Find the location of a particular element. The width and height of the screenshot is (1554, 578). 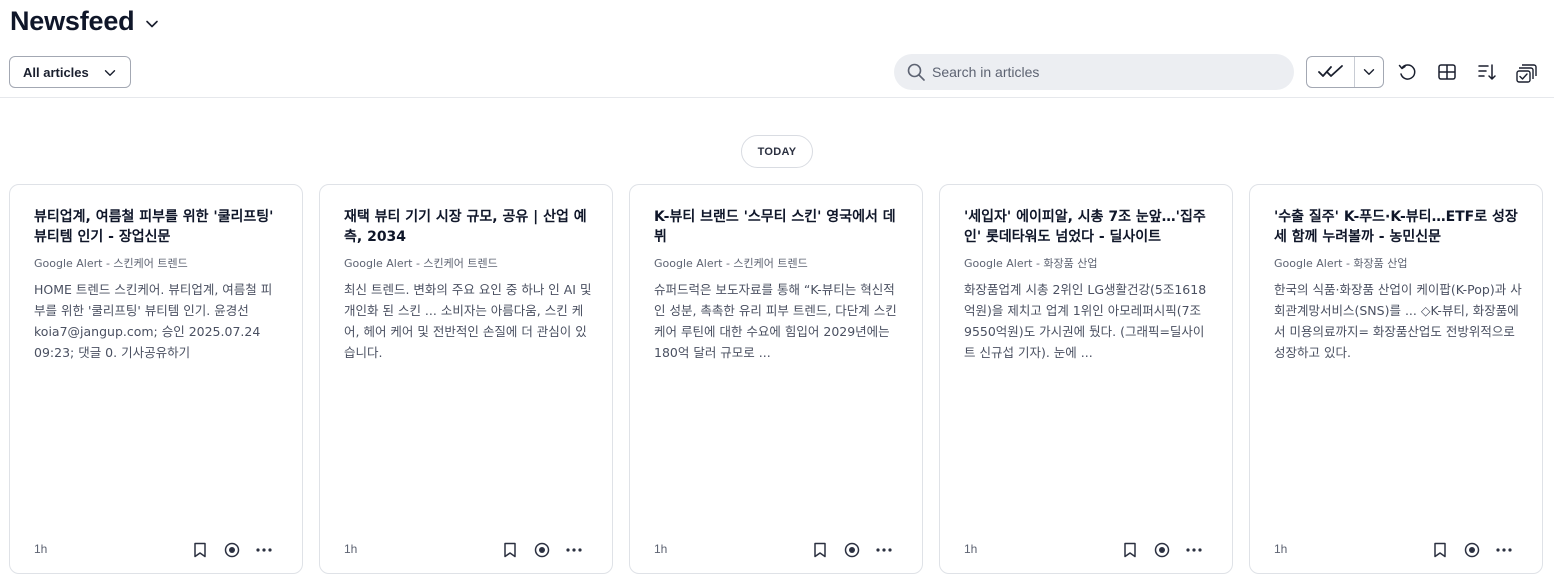

refresh-button is located at coordinates (1407, 72).